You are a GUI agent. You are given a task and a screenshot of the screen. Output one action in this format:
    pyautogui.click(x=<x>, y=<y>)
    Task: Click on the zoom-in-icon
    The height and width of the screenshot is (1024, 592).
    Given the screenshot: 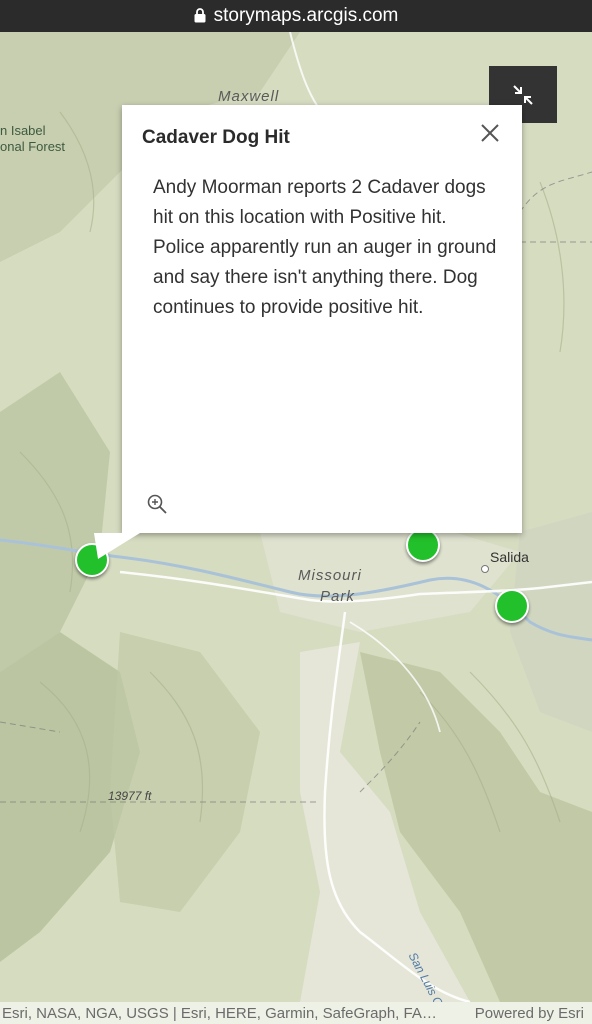 What is the action you would take?
    pyautogui.click(x=157, y=504)
    